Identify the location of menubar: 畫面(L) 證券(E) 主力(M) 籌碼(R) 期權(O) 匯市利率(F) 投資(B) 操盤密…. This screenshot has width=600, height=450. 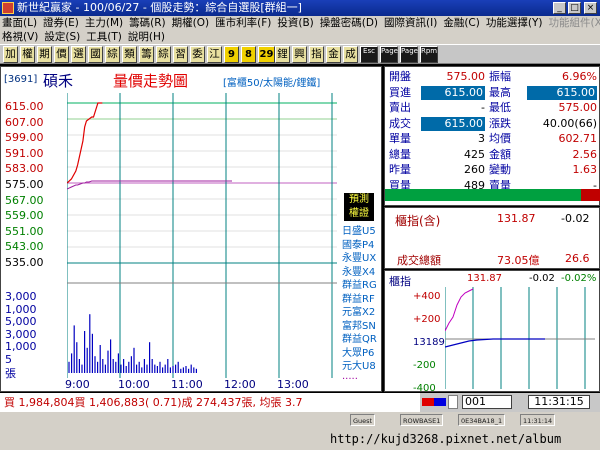
(300, 30).